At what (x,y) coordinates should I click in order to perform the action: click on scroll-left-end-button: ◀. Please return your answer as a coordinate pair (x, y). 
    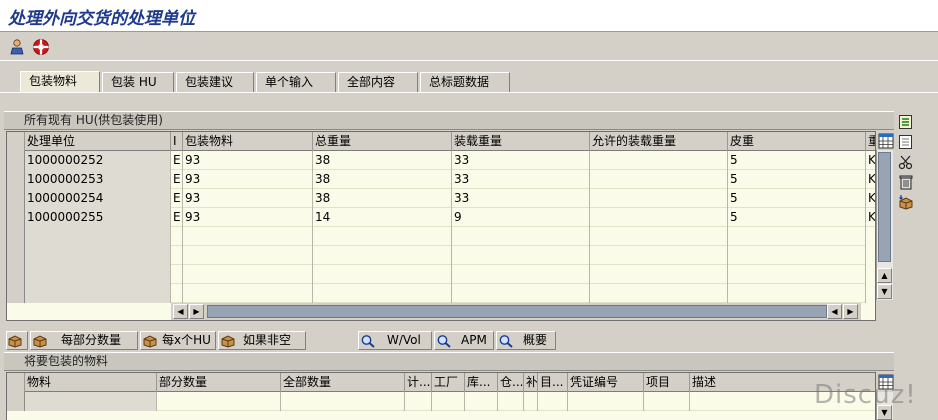
    Looking at the image, I should click on (834, 311).